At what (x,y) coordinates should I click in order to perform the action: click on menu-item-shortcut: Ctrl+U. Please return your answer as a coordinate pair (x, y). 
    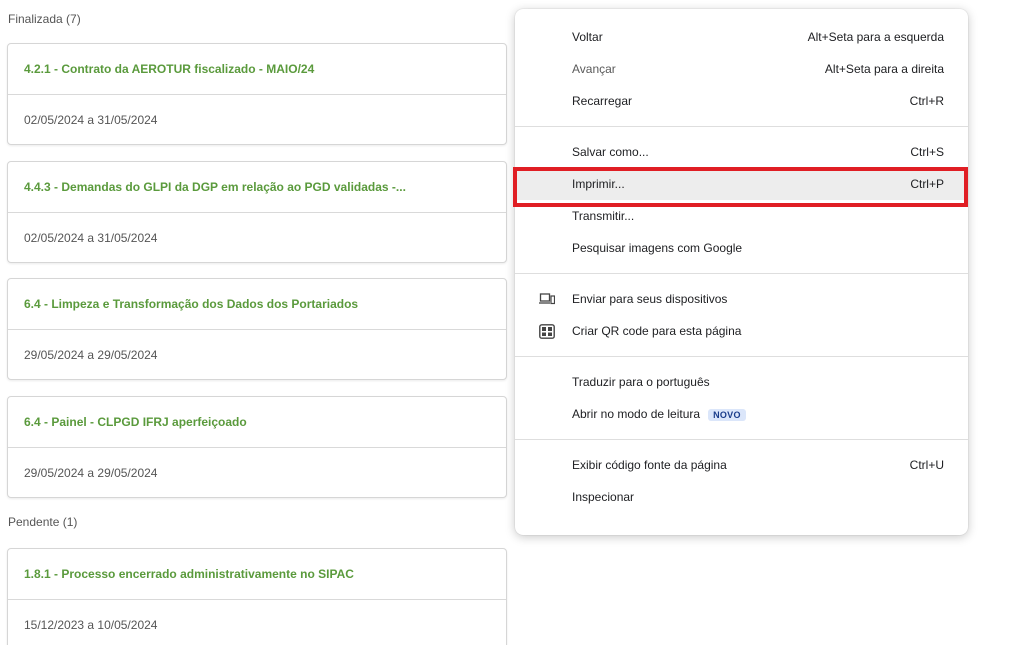
    Looking at the image, I should click on (926, 465).